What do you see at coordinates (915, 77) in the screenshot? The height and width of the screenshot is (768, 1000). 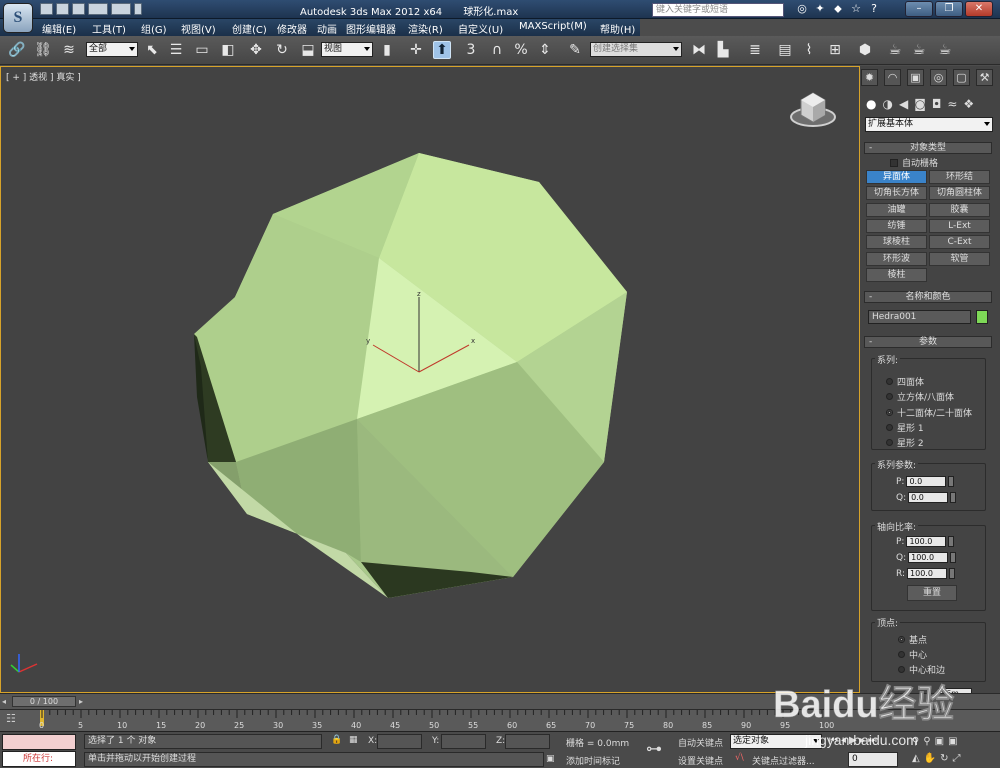 I see `hierarchy-tab-icon: ▣` at bounding box center [915, 77].